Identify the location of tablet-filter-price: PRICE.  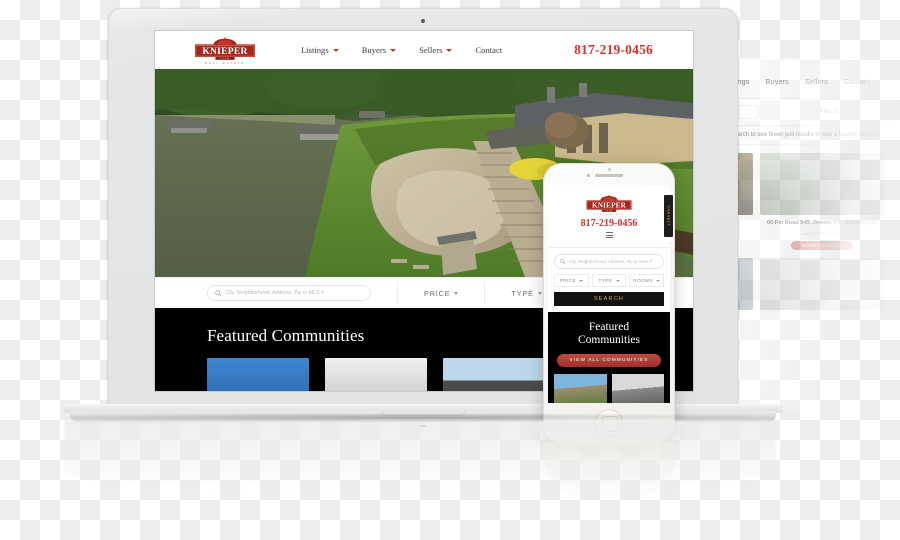
(829, 112).